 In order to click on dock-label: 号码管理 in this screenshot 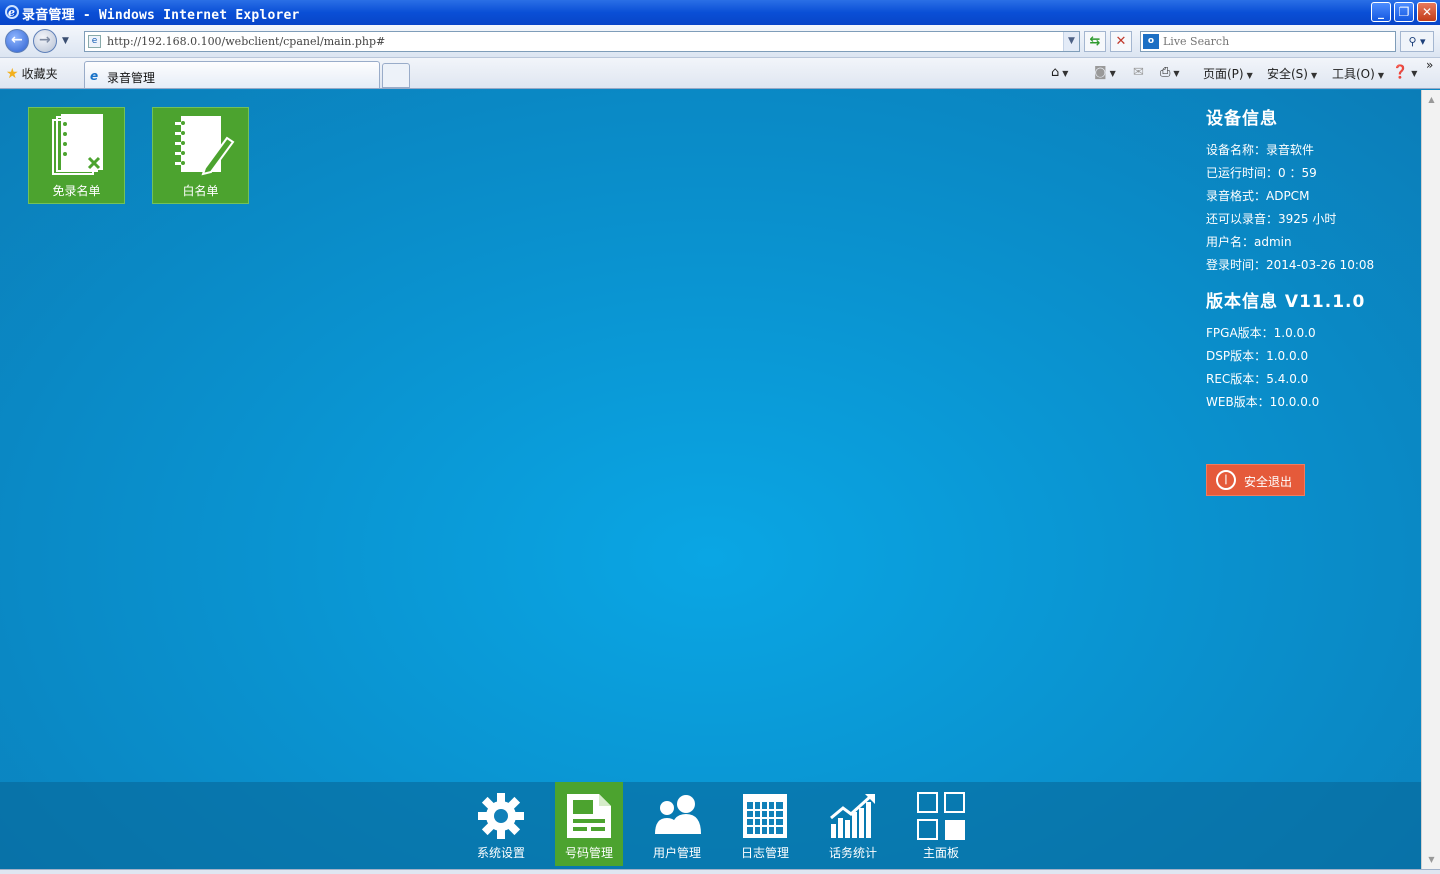, I will do `click(588, 853)`.